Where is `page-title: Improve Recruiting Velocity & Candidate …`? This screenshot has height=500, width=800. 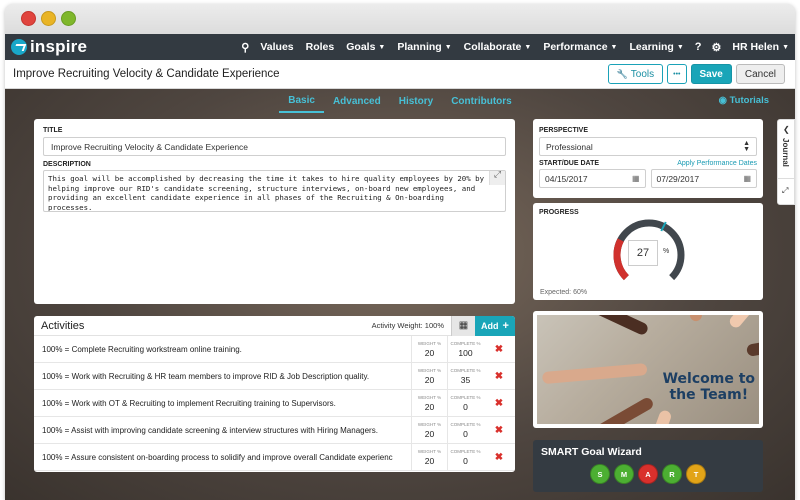 page-title: Improve Recruiting Velocity & Candidate … is located at coordinates (146, 74).